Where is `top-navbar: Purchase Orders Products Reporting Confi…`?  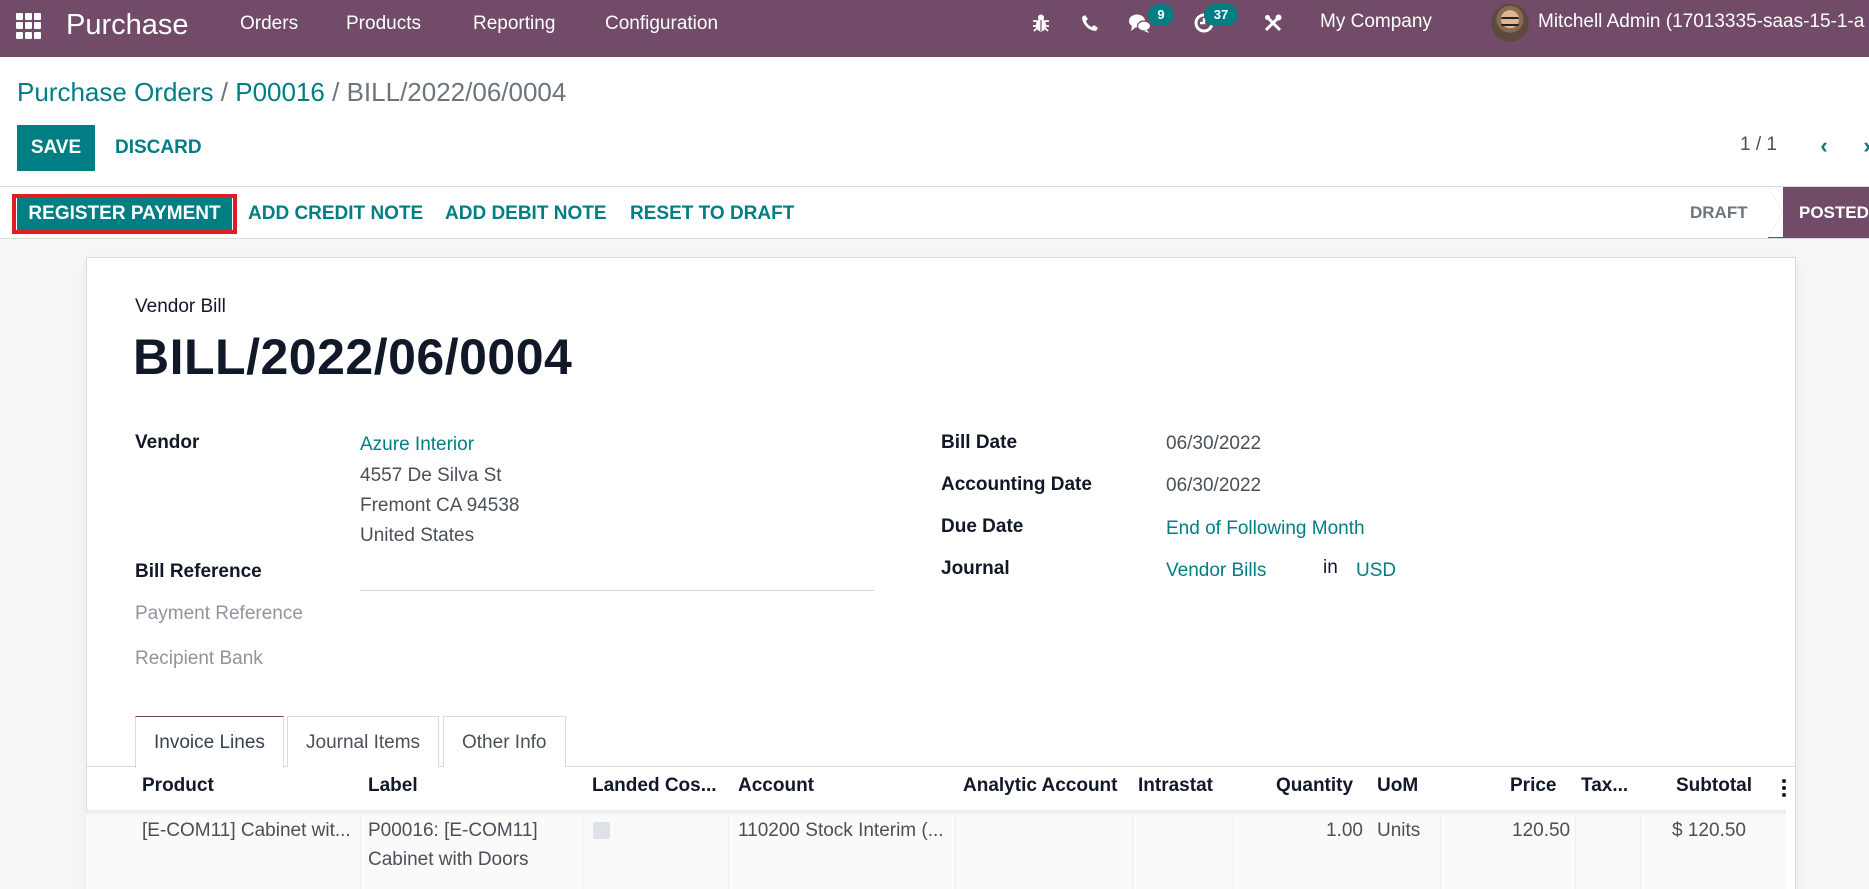
top-navbar: Purchase Orders Products Reporting Confi… is located at coordinates (934, 28).